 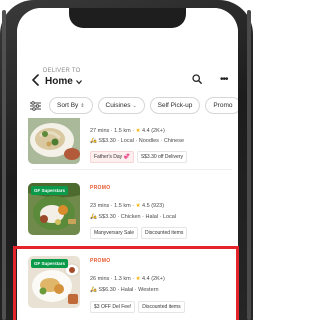 I want to click on delivery-location-selector: Home, so click(x=63, y=81).